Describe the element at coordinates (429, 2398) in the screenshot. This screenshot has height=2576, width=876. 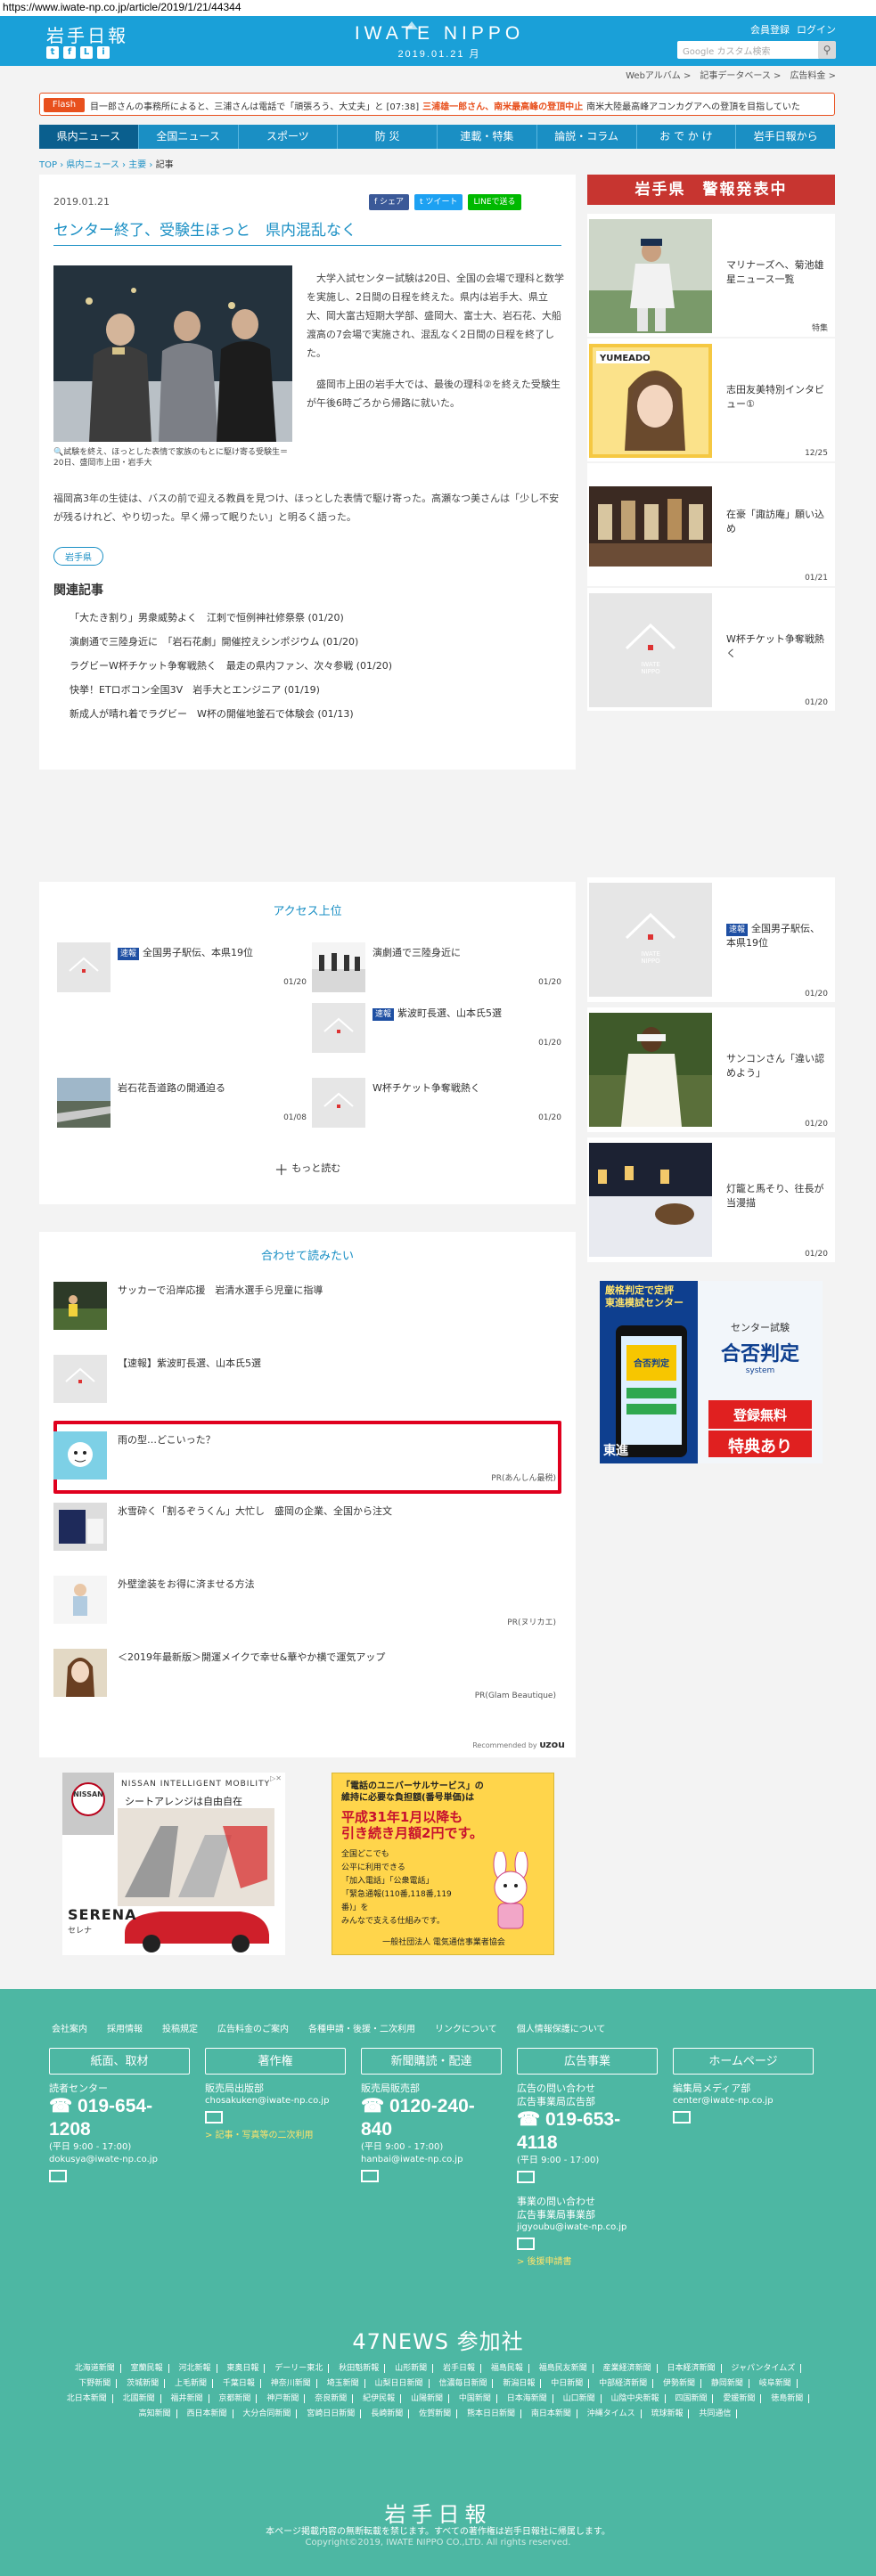
I see `news47-member-link: 山陽新聞` at that location.